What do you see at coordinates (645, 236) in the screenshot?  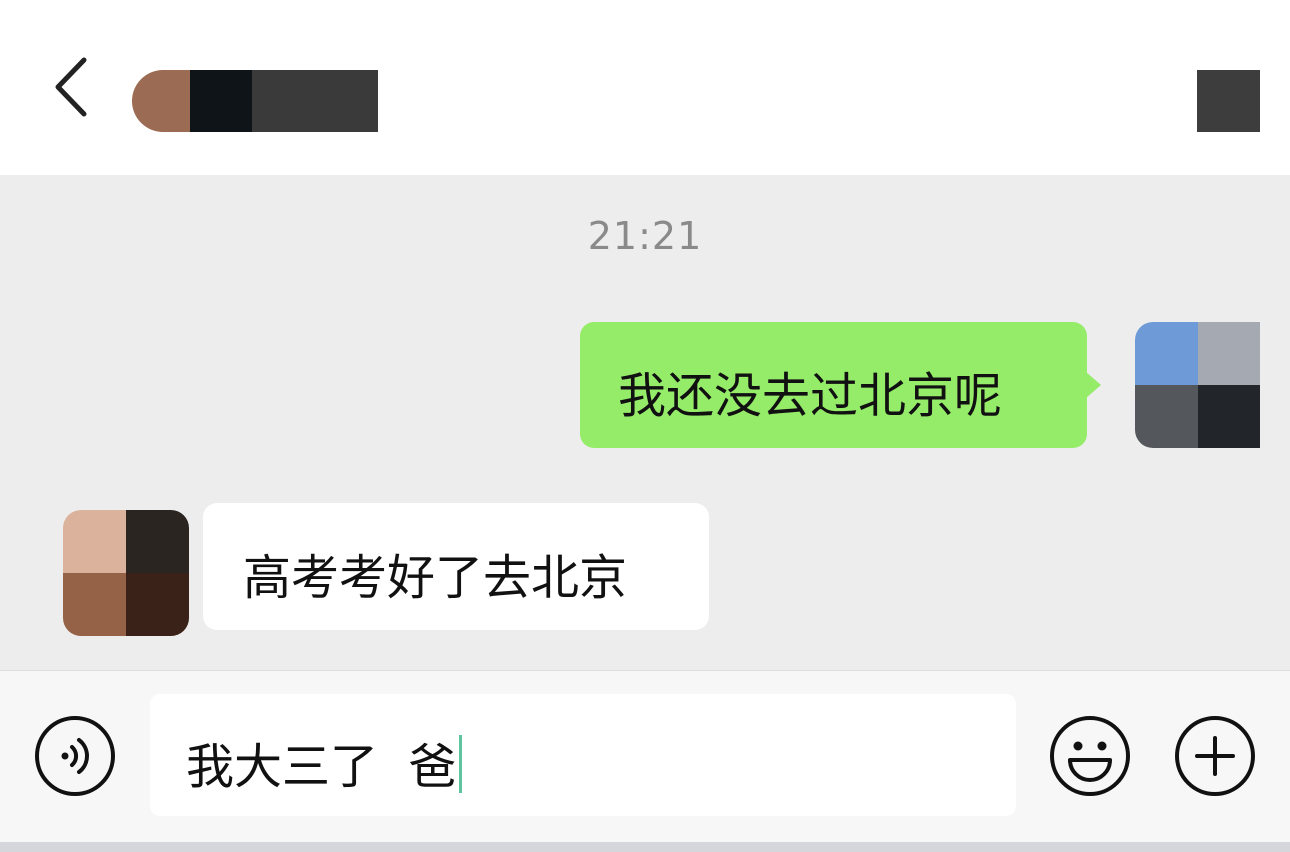 I see `message-timestamp: 21:21` at bounding box center [645, 236].